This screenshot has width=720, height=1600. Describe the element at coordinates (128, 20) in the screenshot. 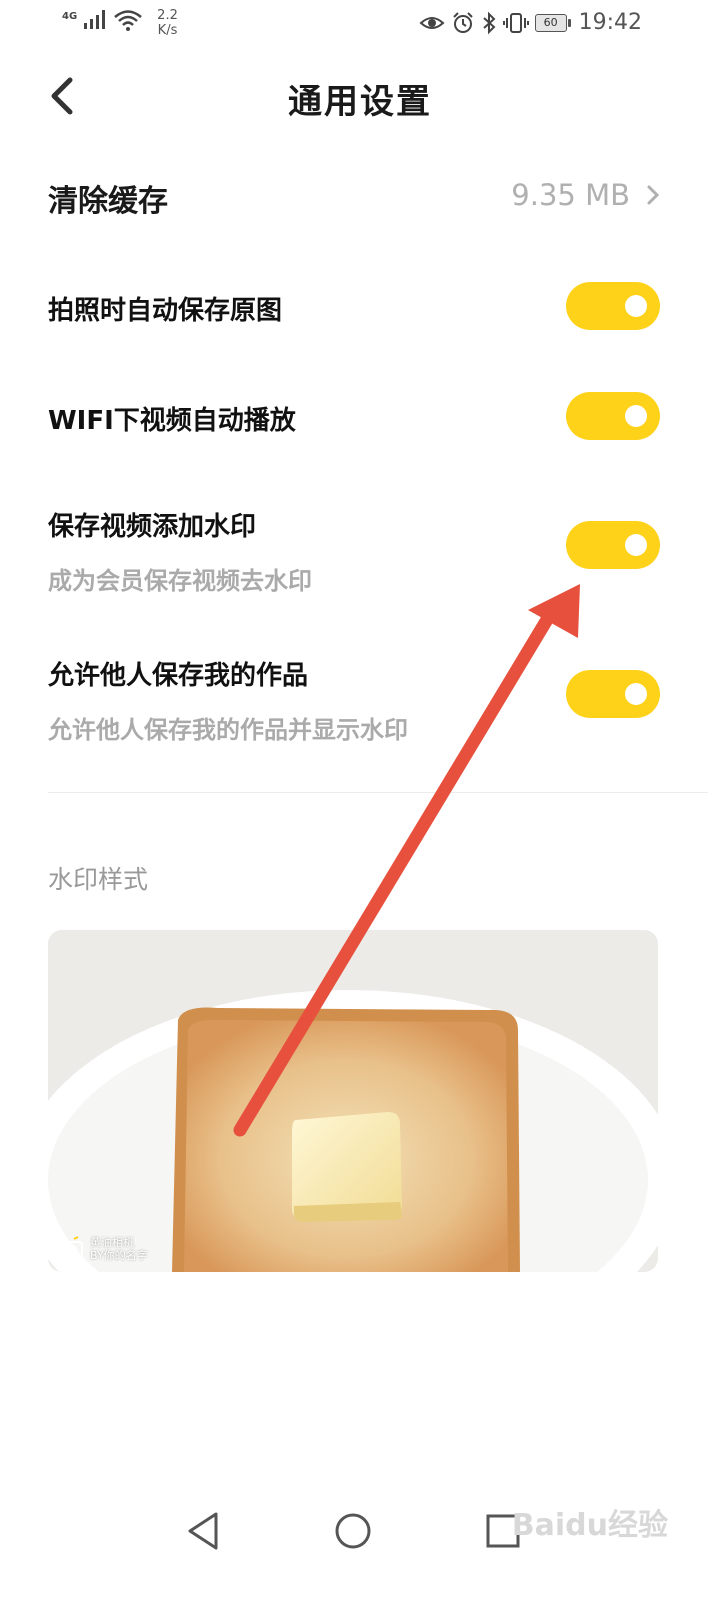

I see `wifi-icon` at that location.